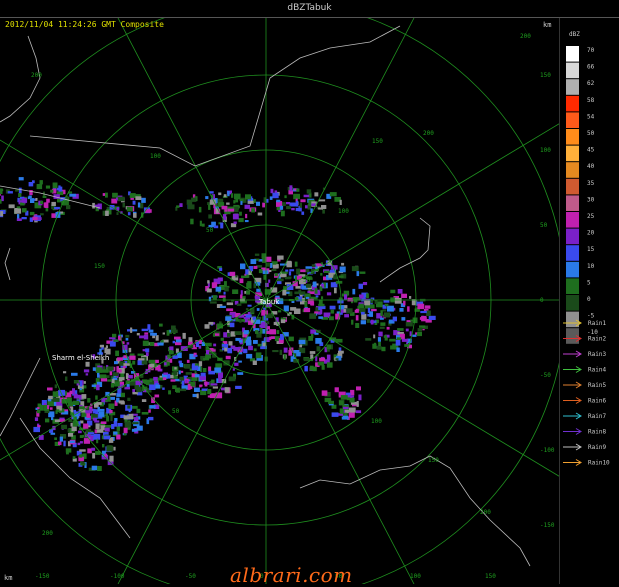 The width and height of the screenshot is (619, 587). I want to click on y-tick-label: 100, so click(545, 150).